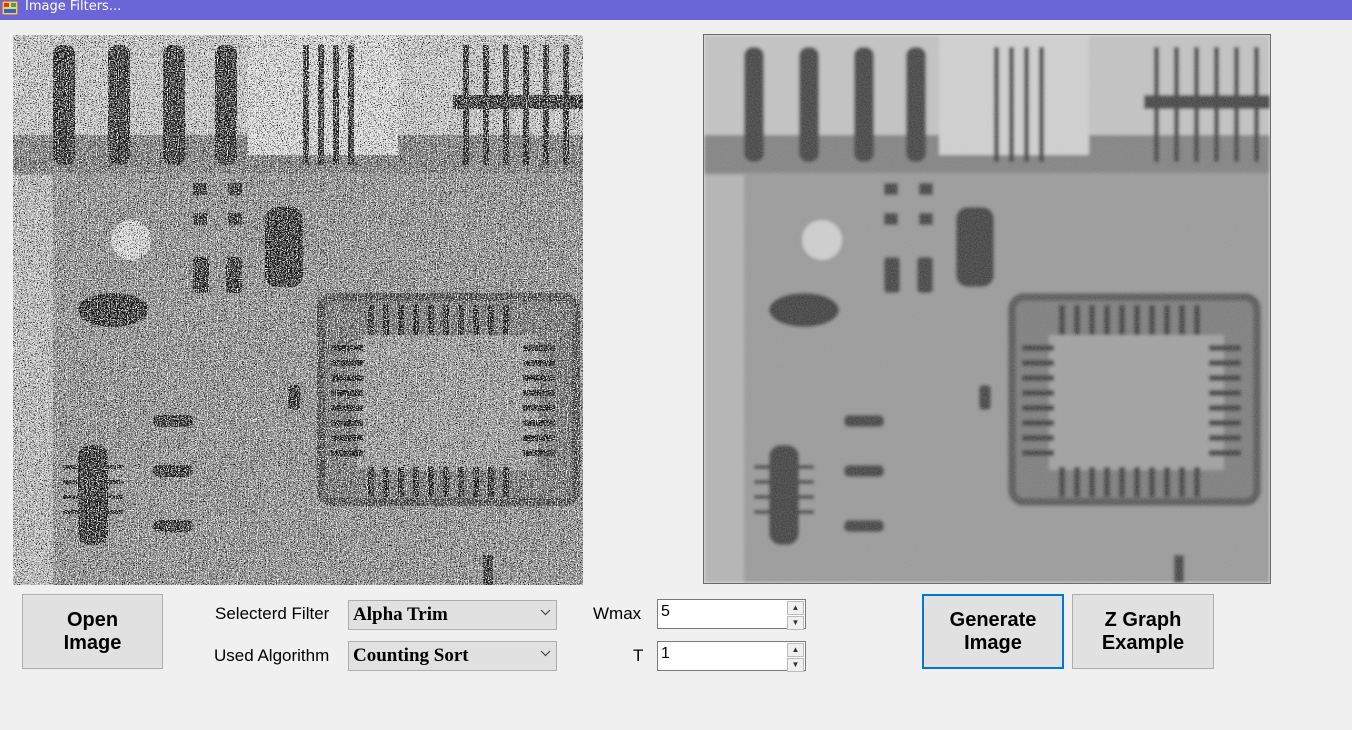 The height and width of the screenshot is (730, 1352). Describe the element at coordinates (731, 614) in the screenshot. I see `wmax-stepper: 5 ▲ ▼` at that location.